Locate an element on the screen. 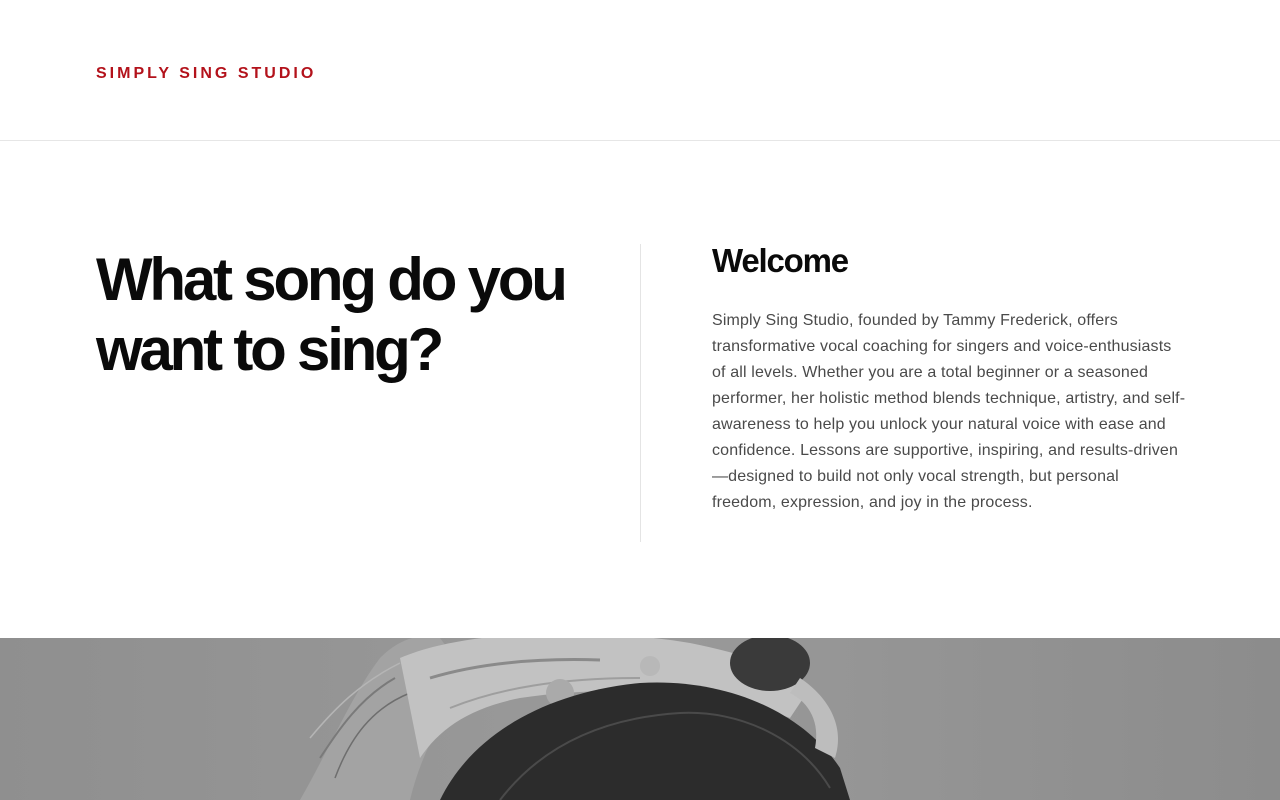 The width and height of the screenshot is (1280, 800). hero-headline: What song do you want to sing? is located at coordinates (332, 314).